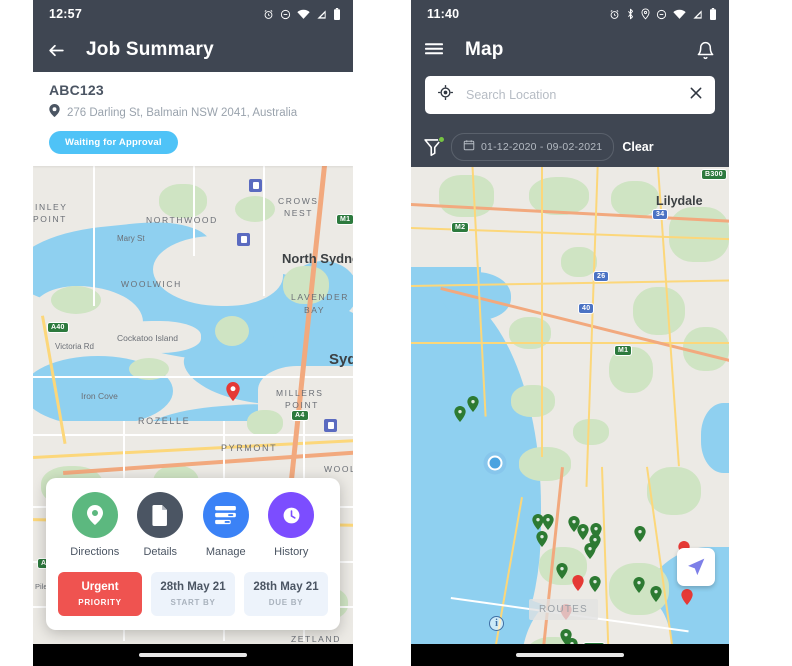 The width and height of the screenshot is (792, 666). Describe the element at coordinates (696, 95) in the screenshot. I see `close-x-icon` at that location.